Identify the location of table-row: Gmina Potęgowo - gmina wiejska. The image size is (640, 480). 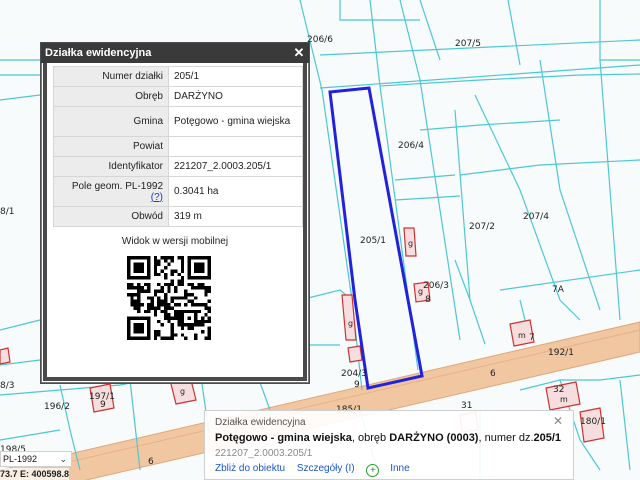
(178, 121).